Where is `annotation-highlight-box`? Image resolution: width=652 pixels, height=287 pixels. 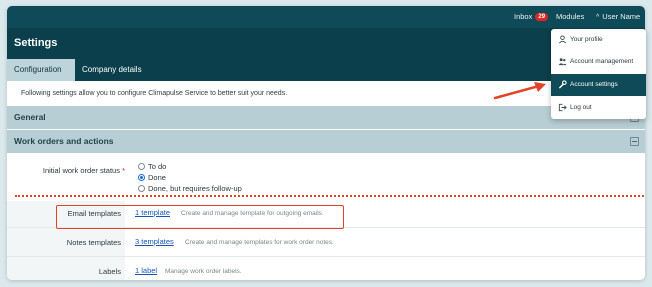
annotation-highlight-box is located at coordinates (200, 217).